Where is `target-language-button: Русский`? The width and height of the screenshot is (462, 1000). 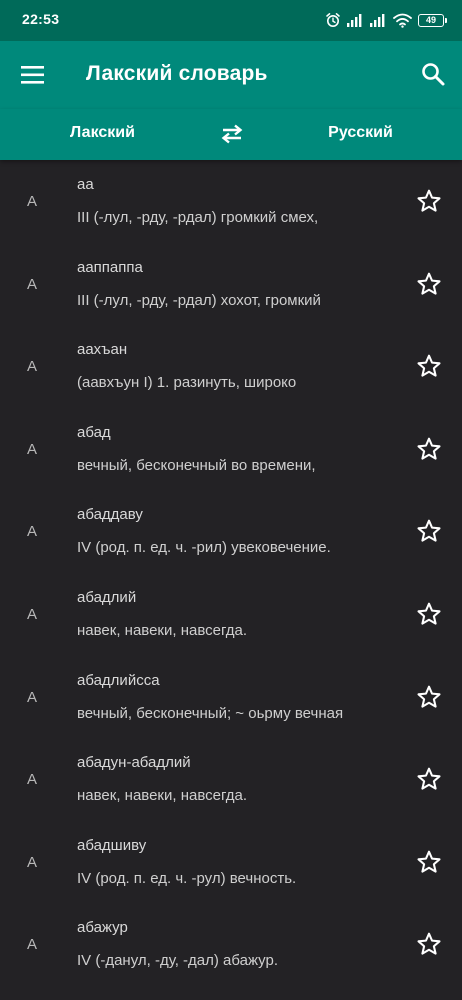
target-language-button: Русский is located at coordinates (360, 133).